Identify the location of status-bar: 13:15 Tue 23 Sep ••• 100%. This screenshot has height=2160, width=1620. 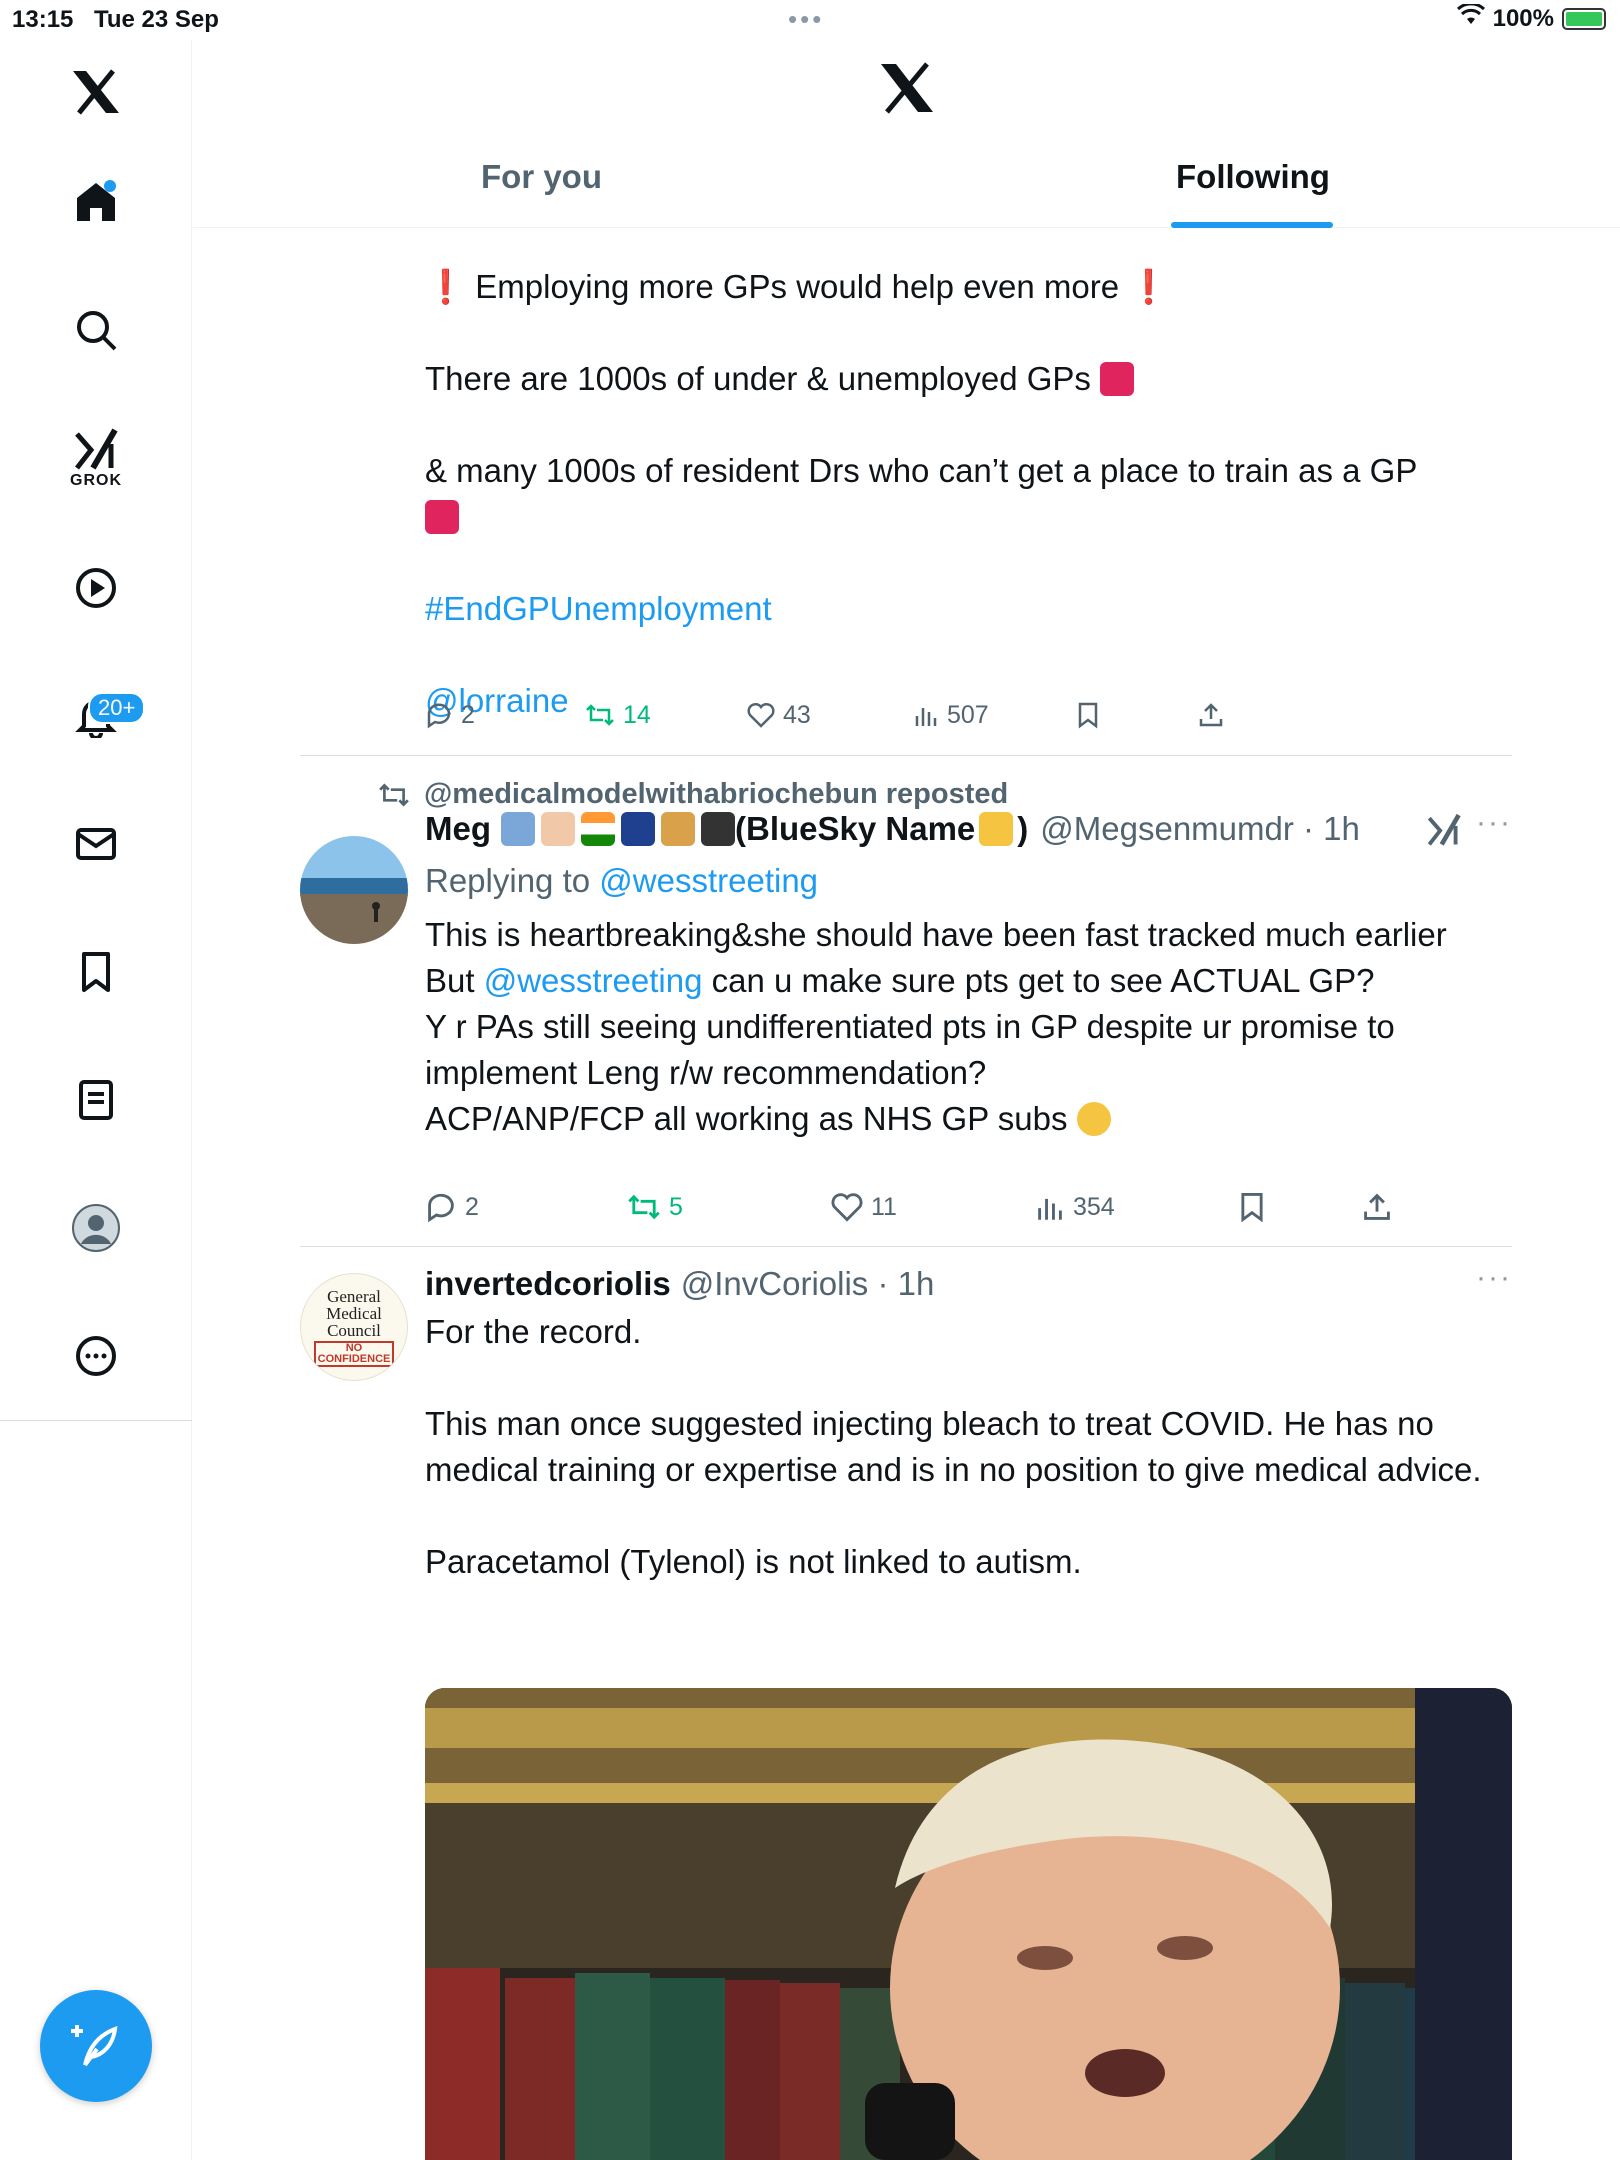
(810, 20).